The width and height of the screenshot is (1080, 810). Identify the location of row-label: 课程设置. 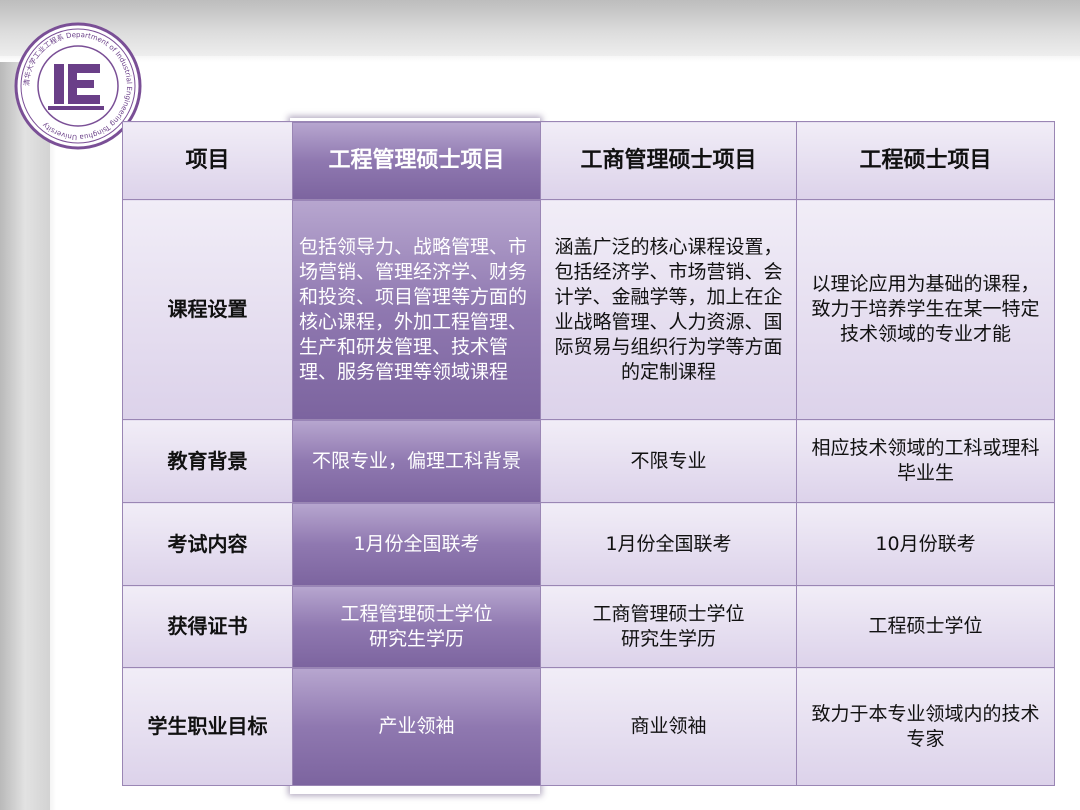
(207, 309).